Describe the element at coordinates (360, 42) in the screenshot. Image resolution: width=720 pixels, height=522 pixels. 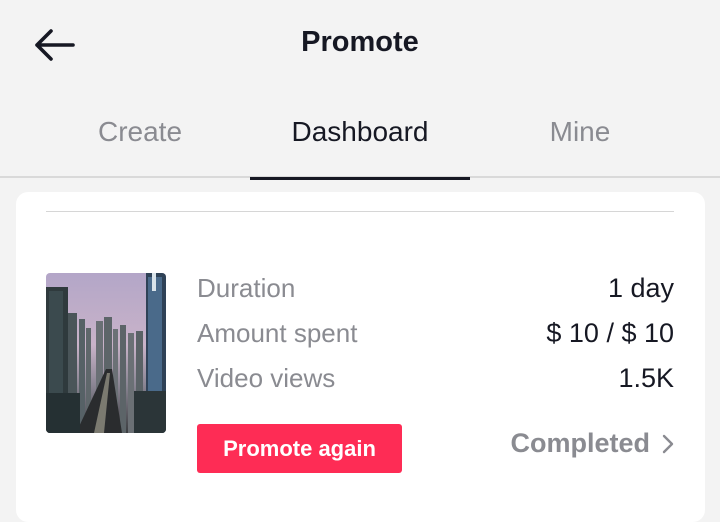
I see `page-title: Promote` at that location.